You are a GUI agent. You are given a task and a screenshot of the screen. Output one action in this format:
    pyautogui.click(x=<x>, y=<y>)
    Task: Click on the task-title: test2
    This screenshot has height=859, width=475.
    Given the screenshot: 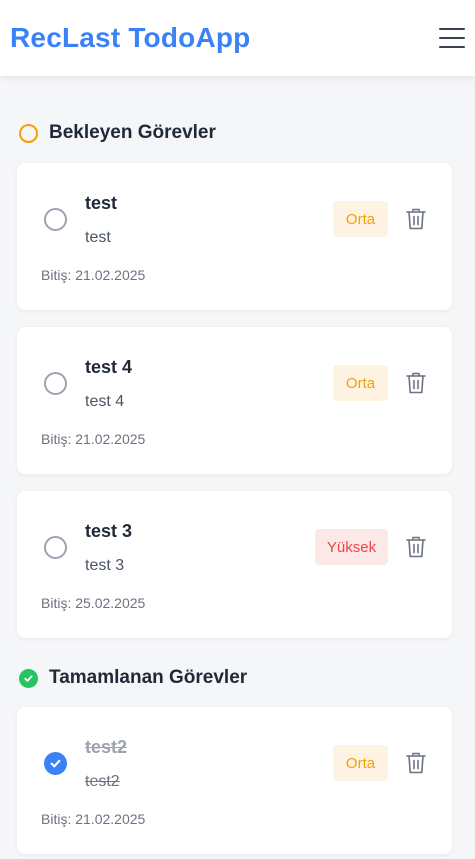 What is the action you would take?
    pyautogui.click(x=106, y=747)
    